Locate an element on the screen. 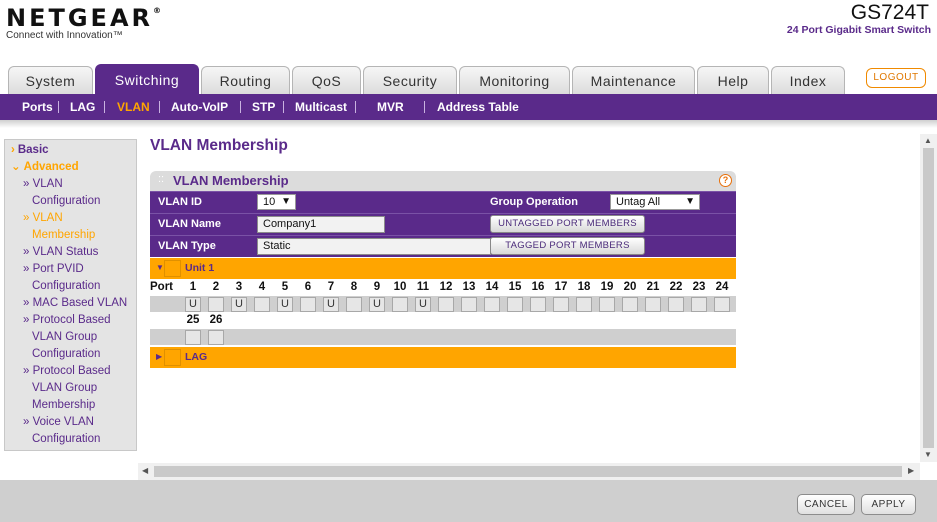  tab-qos: QoS is located at coordinates (326, 80).